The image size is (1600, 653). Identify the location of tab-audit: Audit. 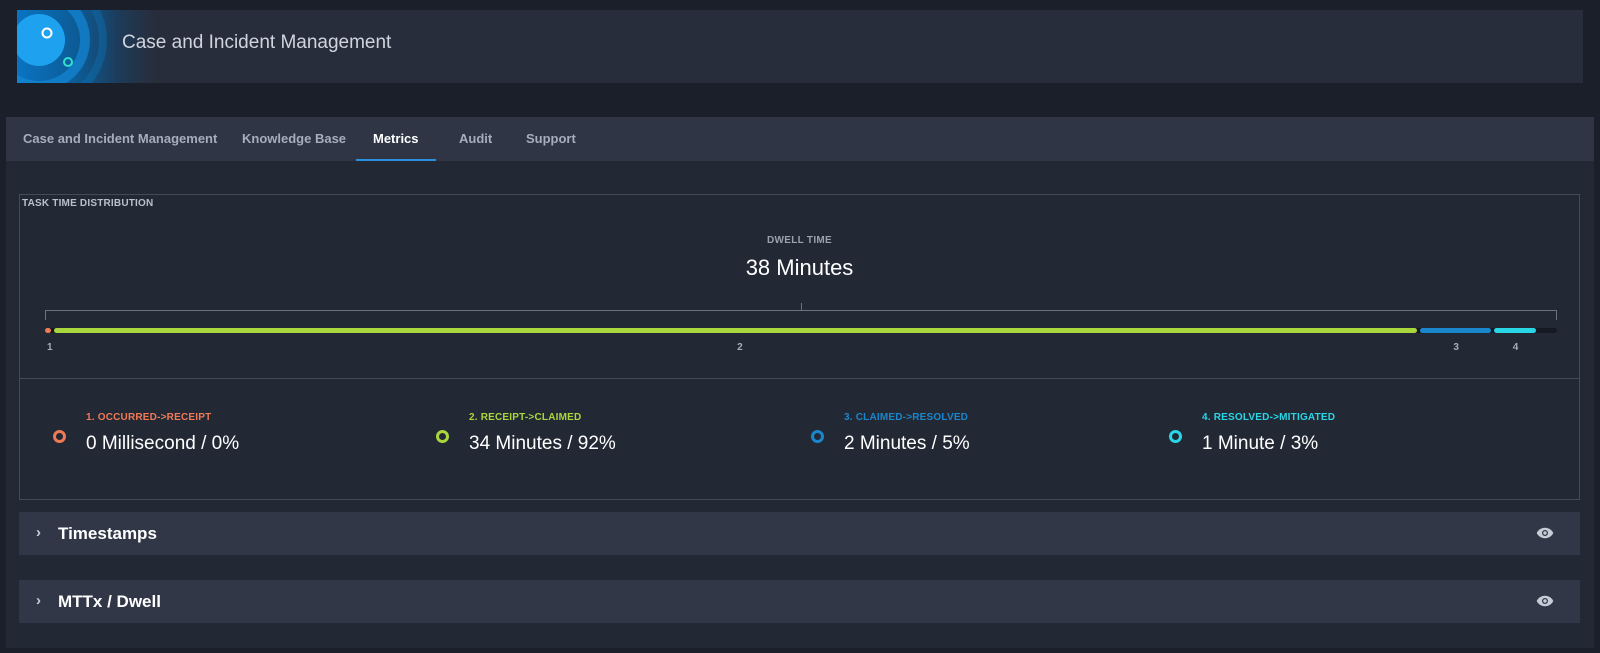
(475, 139).